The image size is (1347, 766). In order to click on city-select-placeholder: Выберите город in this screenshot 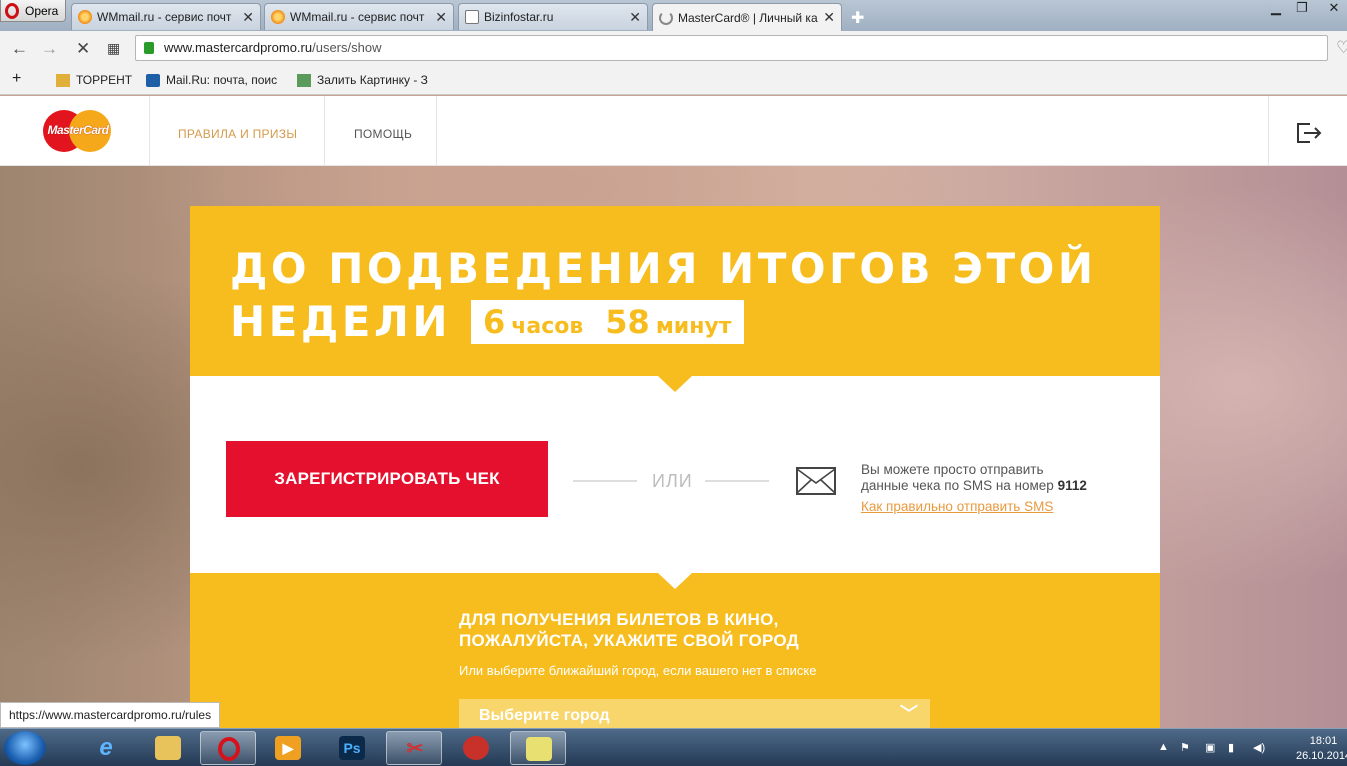, I will do `click(544, 715)`.